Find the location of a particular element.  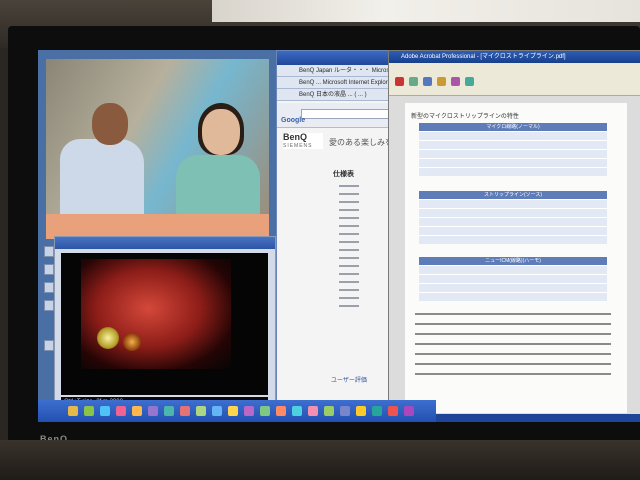

player-video is located at coordinates (164, 324).